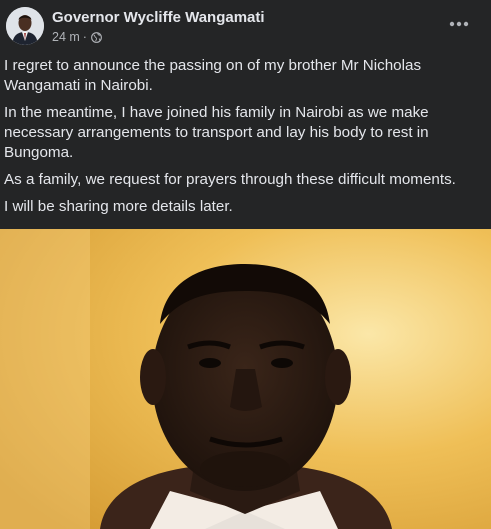  I want to click on post-header: Governor Wycliffe Wangamati 24 m ·, so click(245, 26).